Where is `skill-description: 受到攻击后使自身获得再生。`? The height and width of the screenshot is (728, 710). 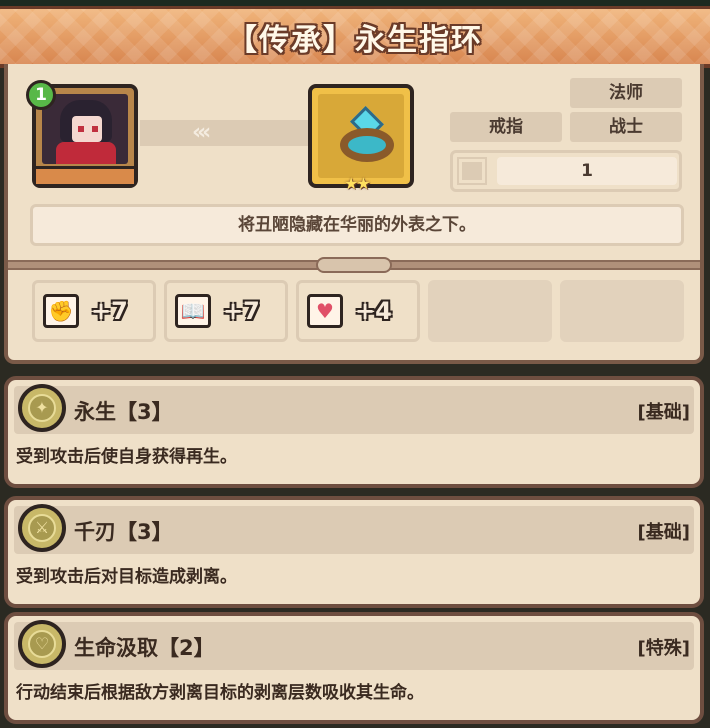
skill-description: 受到攻击后使自身获得再生。 is located at coordinates (126, 457).